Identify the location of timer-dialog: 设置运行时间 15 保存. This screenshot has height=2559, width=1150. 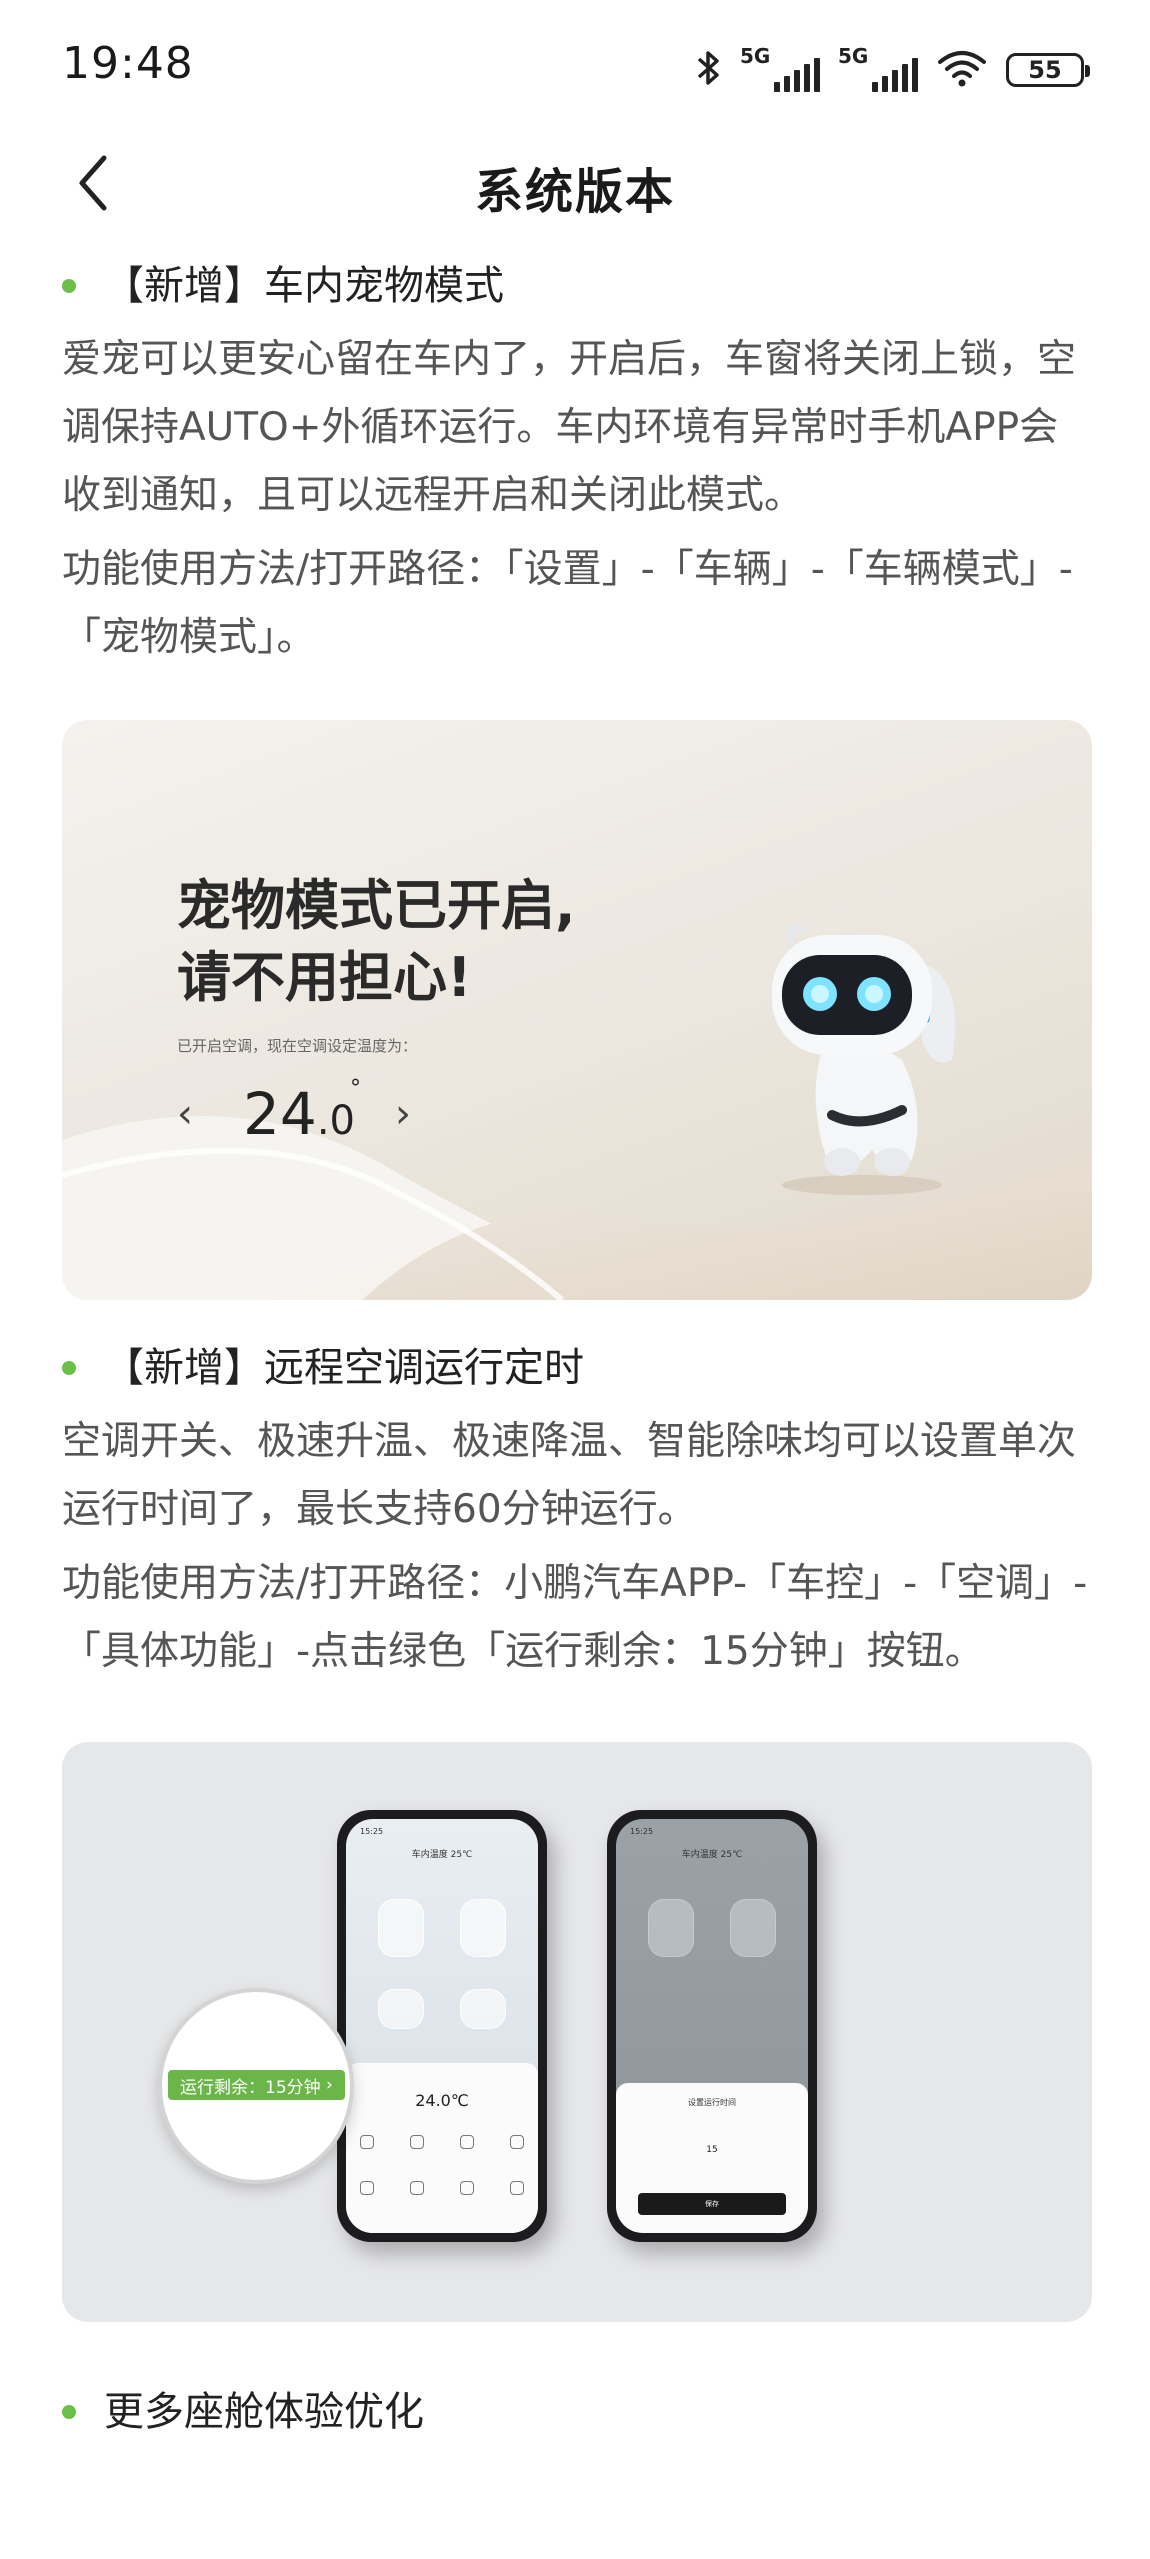
(712, 2158).